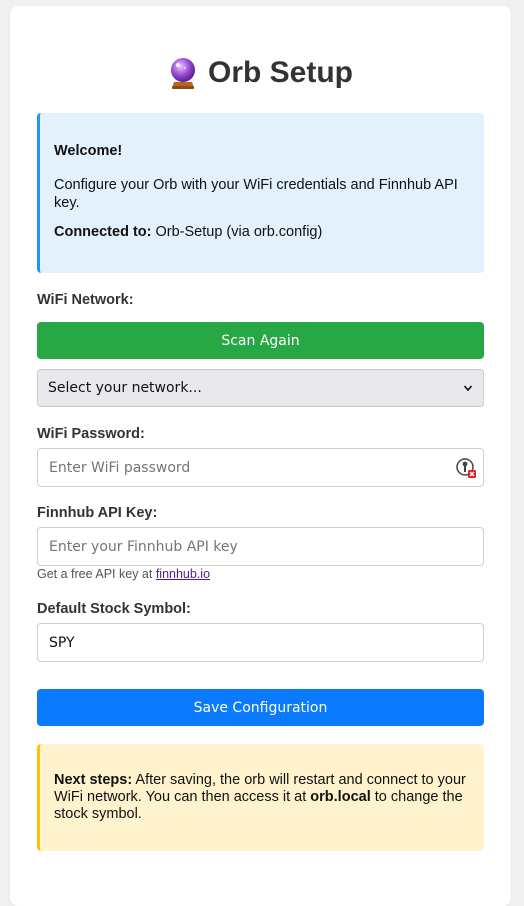 The height and width of the screenshot is (906, 524). What do you see at coordinates (85, 300) in the screenshot?
I see `wifi-network-label: WiFi Network:` at bounding box center [85, 300].